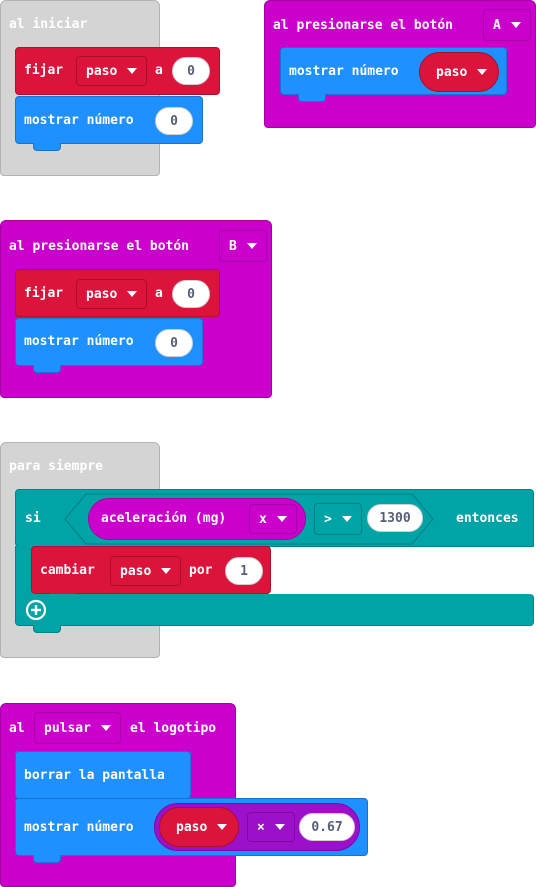  What do you see at coordinates (261, 827) in the screenshot?
I see `math-operator-symbol: ×` at bounding box center [261, 827].